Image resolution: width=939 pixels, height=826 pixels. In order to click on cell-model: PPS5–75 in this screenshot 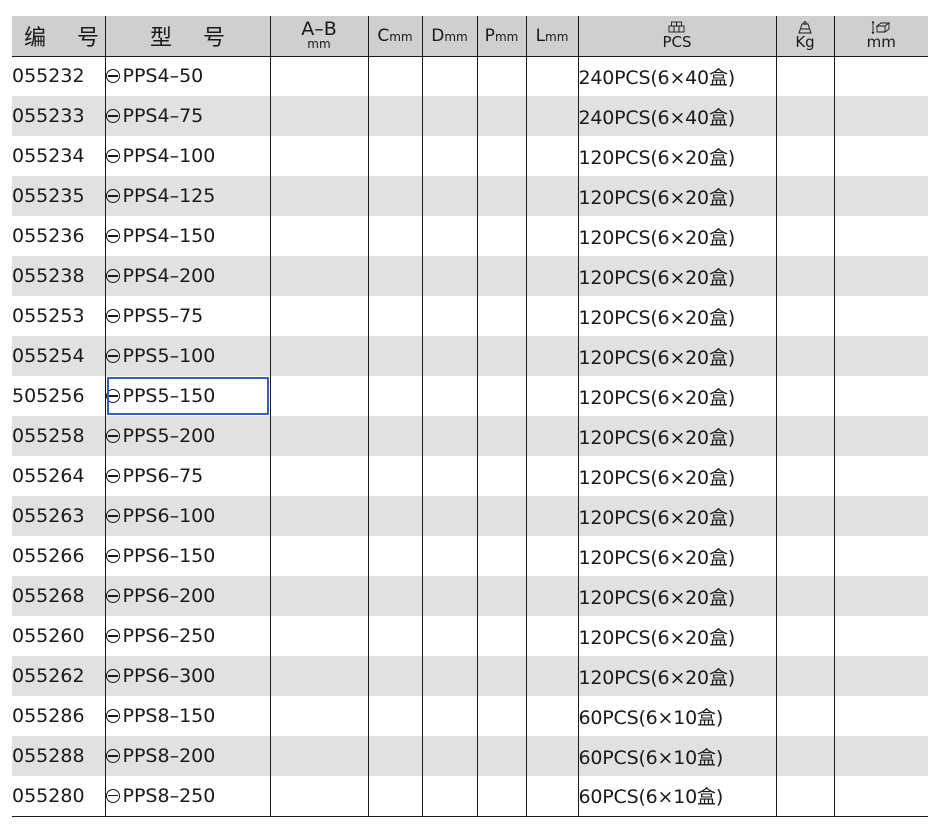, I will do `click(187, 316)`.